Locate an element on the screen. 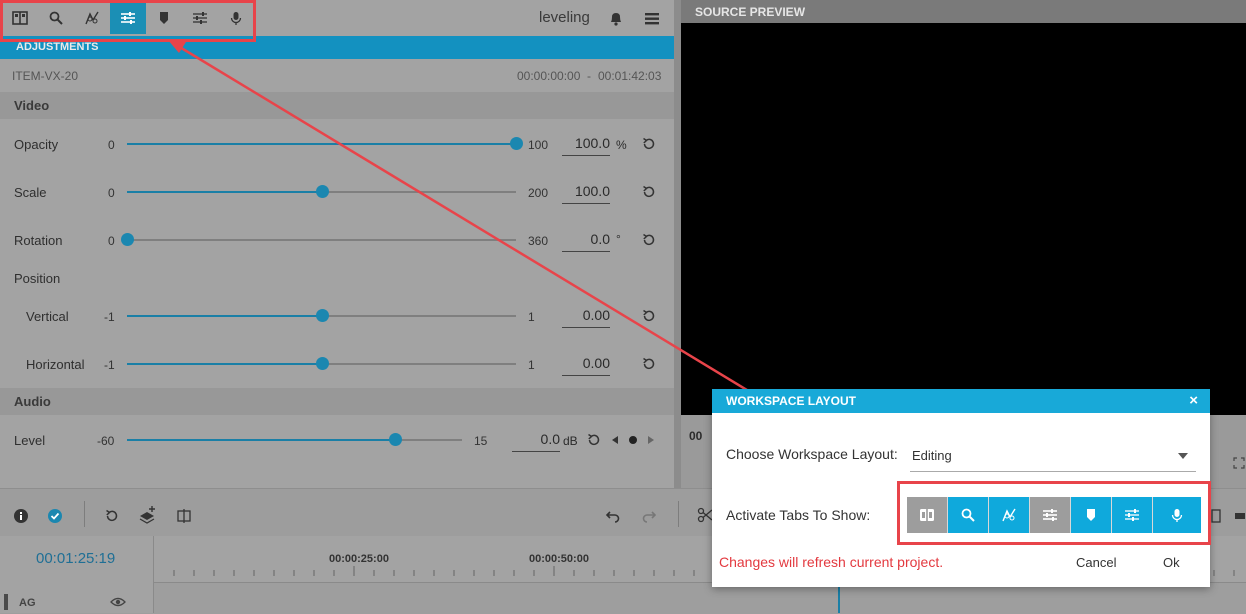 Image resolution: width=1246 pixels, height=614 pixels. vertical-slider-knob is located at coordinates (322, 315).